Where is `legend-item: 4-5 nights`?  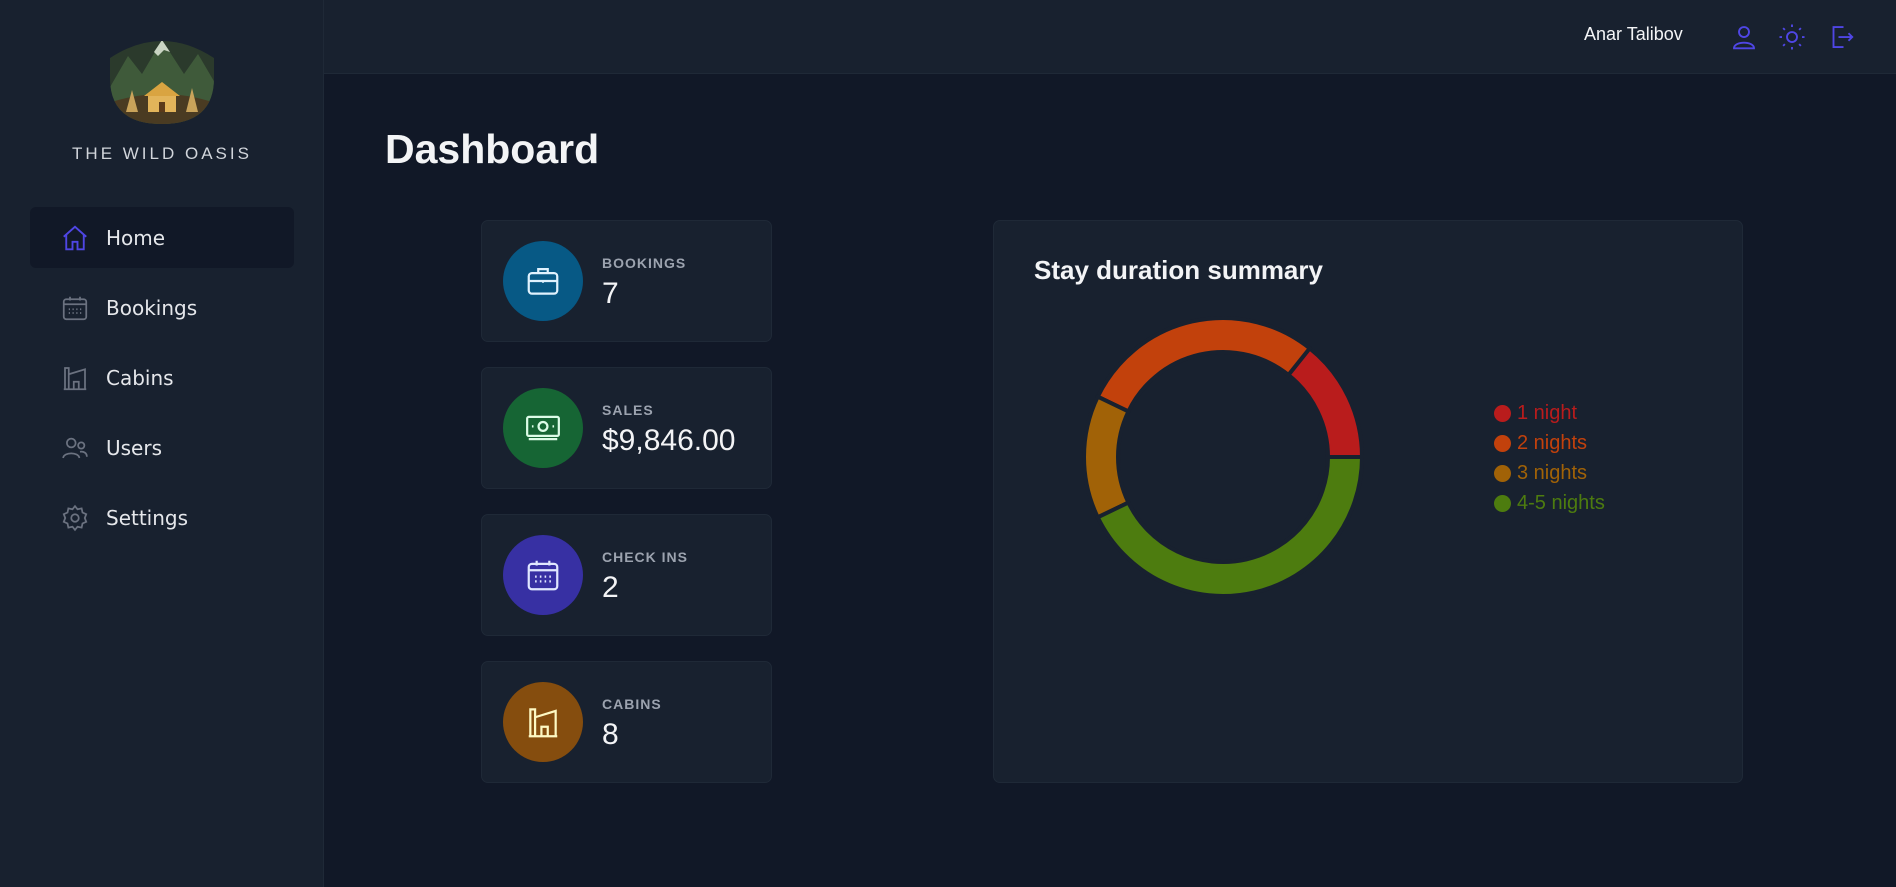 legend-item: 4-5 nights is located at coordinates (1549, 503).